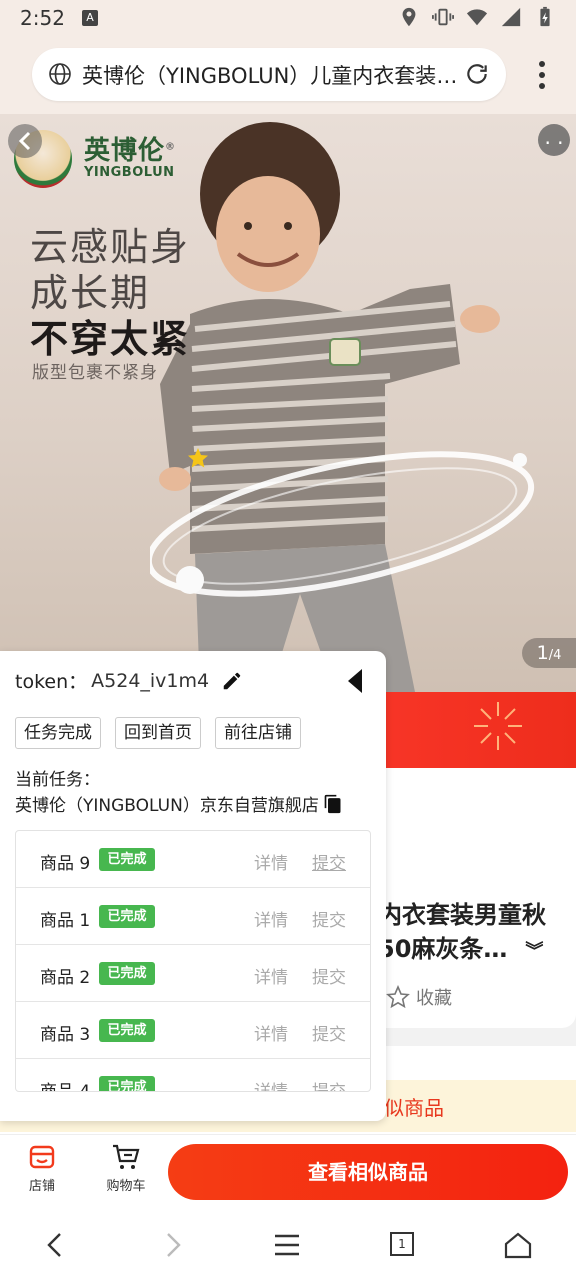  What do you see at coordinates (193, 916) in the screenshot?
I see `task-item: 商品 1 已完成 详情 提交` at bounding box center [193, 916].